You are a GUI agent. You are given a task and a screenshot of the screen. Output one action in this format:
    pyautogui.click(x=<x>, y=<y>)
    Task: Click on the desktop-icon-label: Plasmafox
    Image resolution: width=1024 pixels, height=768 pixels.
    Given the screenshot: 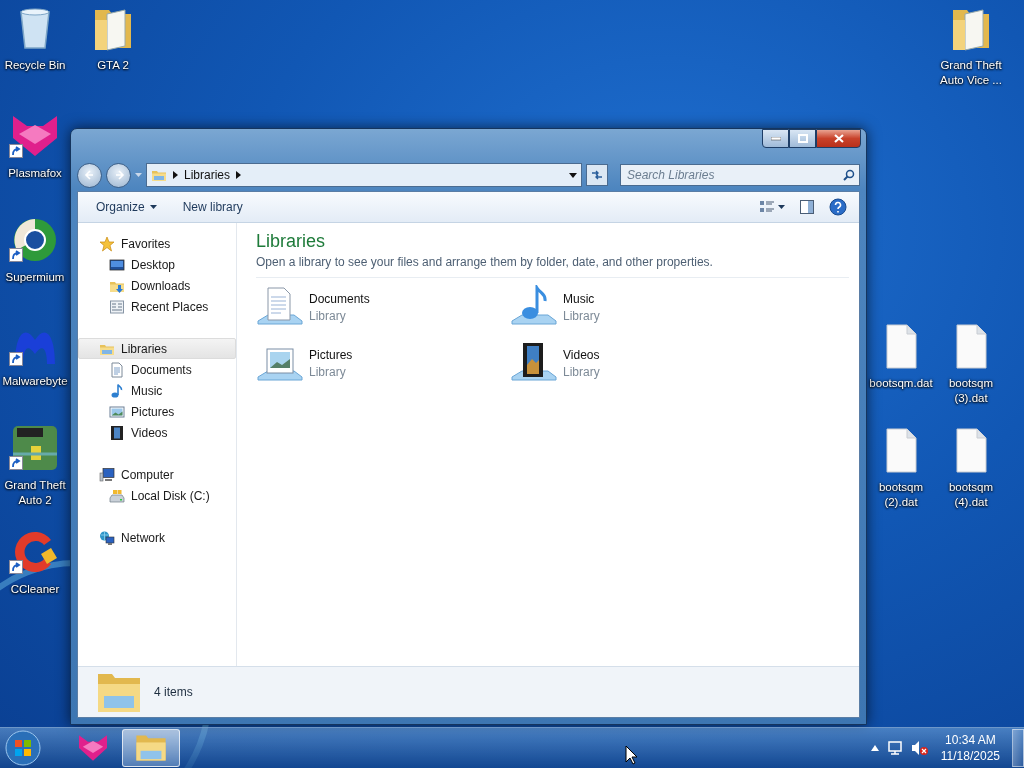 What is the action you would take?
    pyautogui.click(x=35, y=173)
    